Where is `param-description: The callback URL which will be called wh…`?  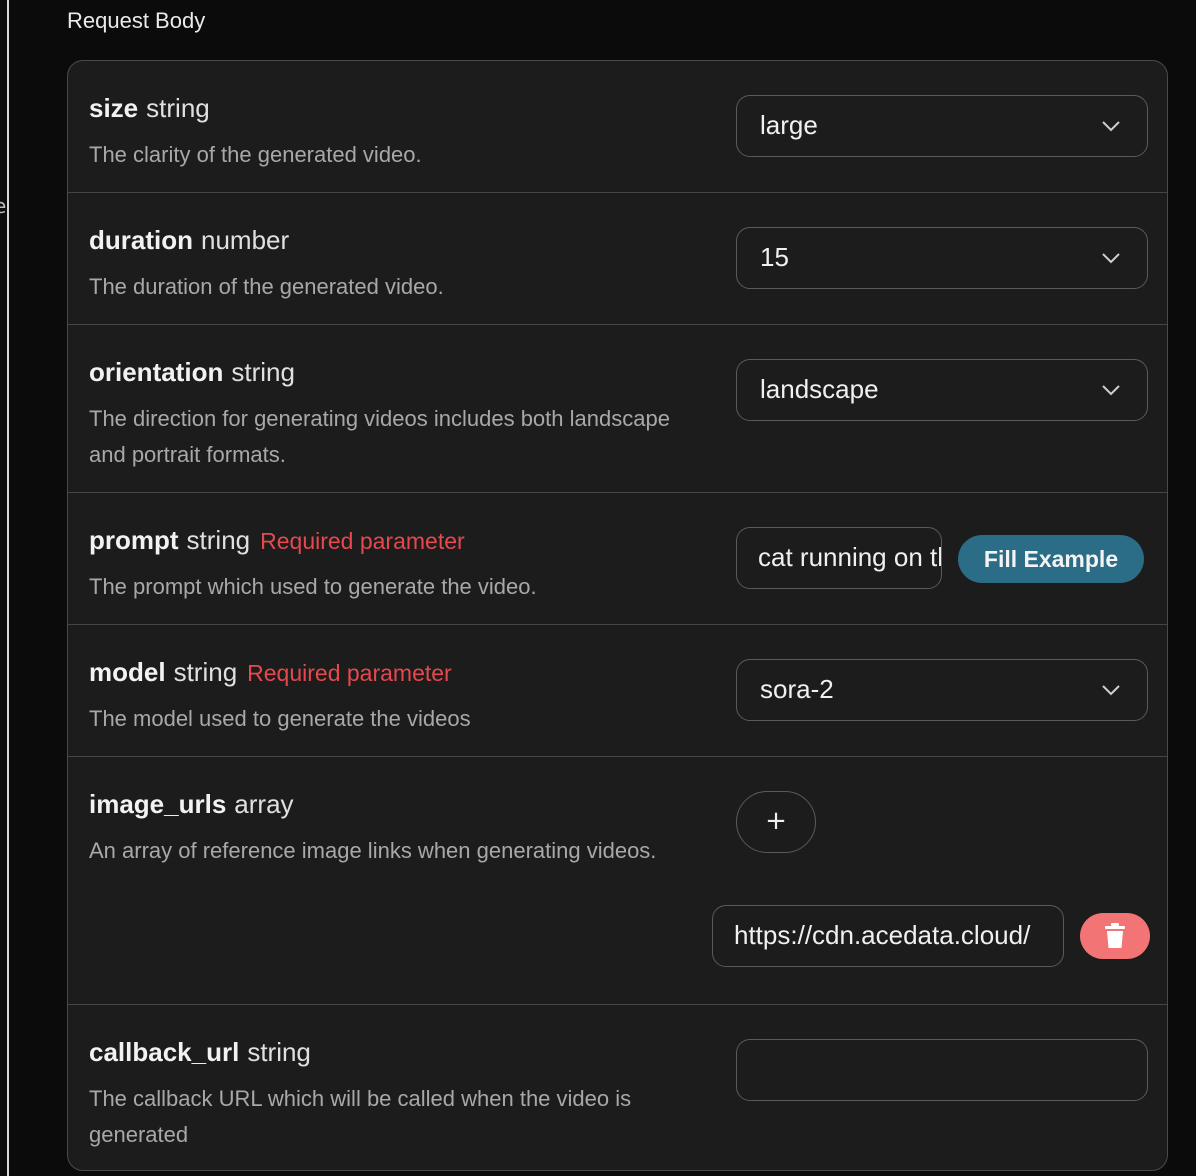
param-description: The callback URL which will be called wh… is located at coordinates (360, 1116).